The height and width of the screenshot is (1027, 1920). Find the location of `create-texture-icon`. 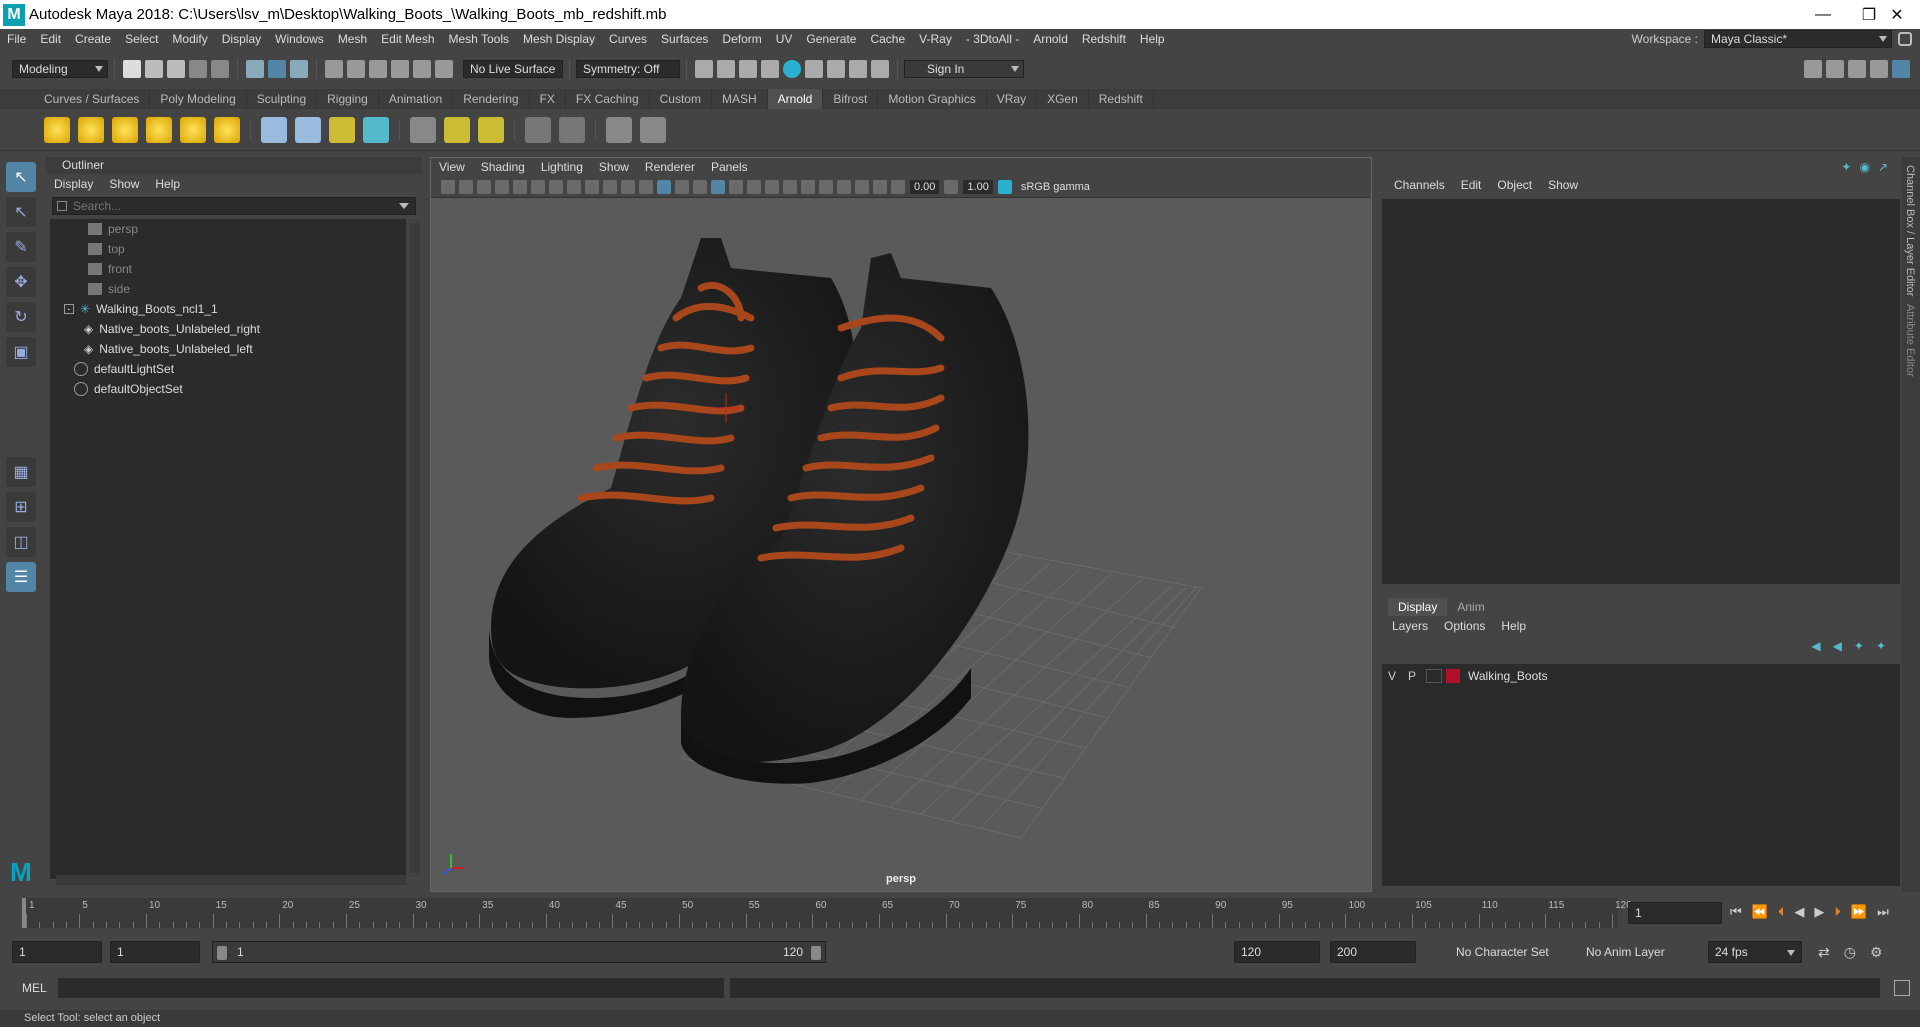

create-texture-icon is located at coordinates (423, 129).